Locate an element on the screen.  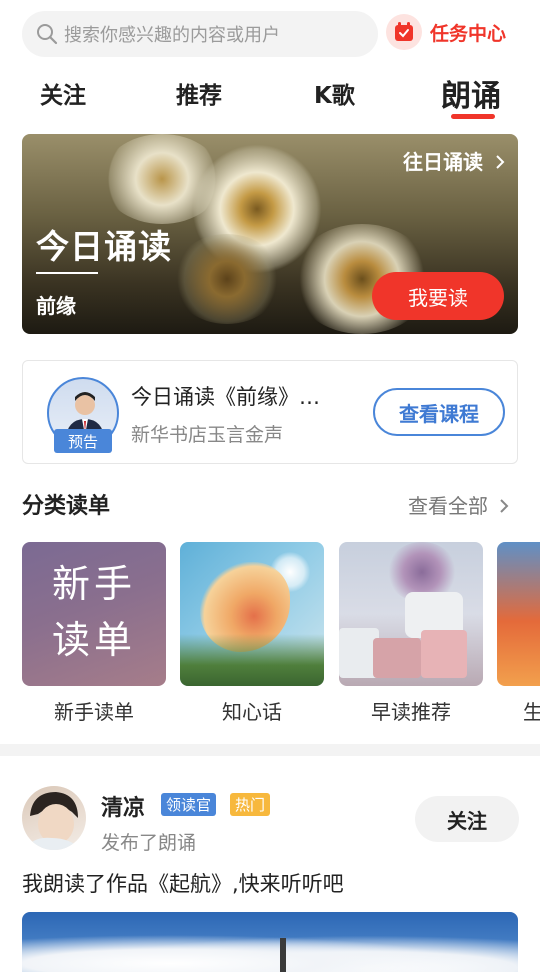
search-icon is located at coordinates (47, 34).